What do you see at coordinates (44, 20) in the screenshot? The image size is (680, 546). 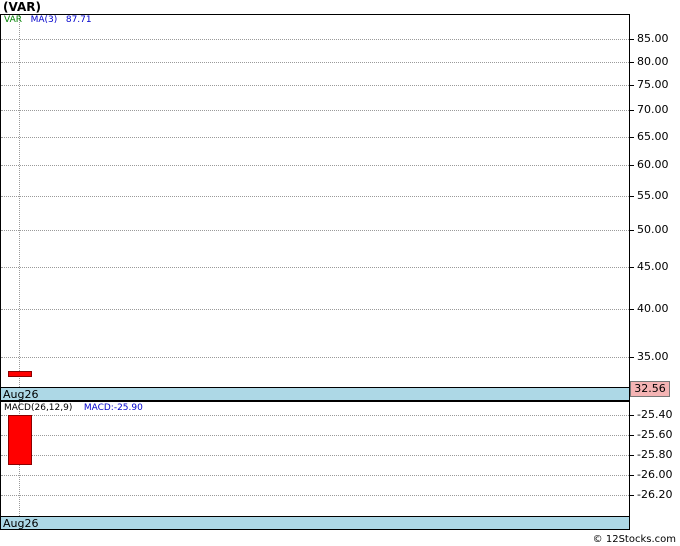 I see `legend-ma: MA(3)` at bounding box center [44, 20].